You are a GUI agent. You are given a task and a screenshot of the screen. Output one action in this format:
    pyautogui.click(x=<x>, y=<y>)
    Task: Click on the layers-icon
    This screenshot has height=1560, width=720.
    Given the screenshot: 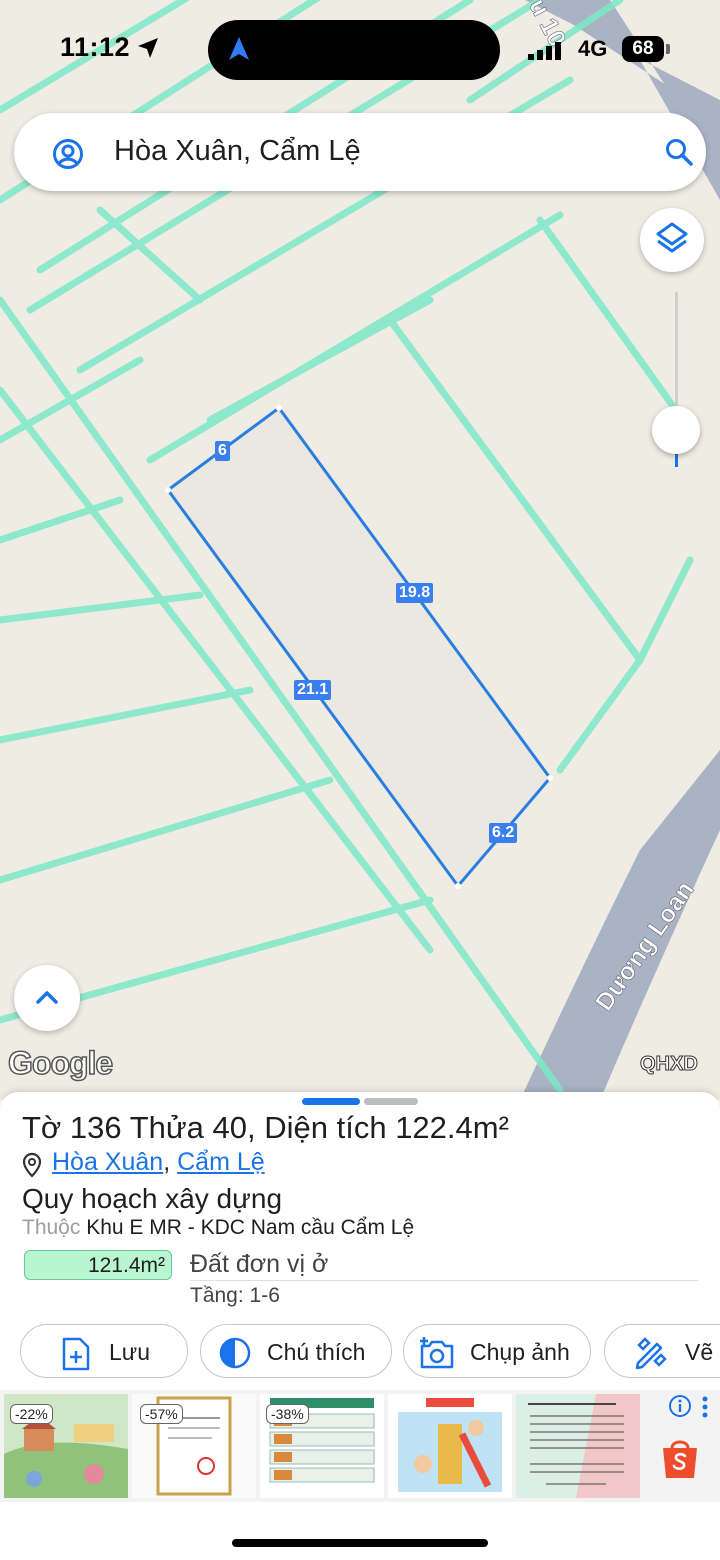 What is the action you would take?
    pyautogui.click(x=672, y=237)
    